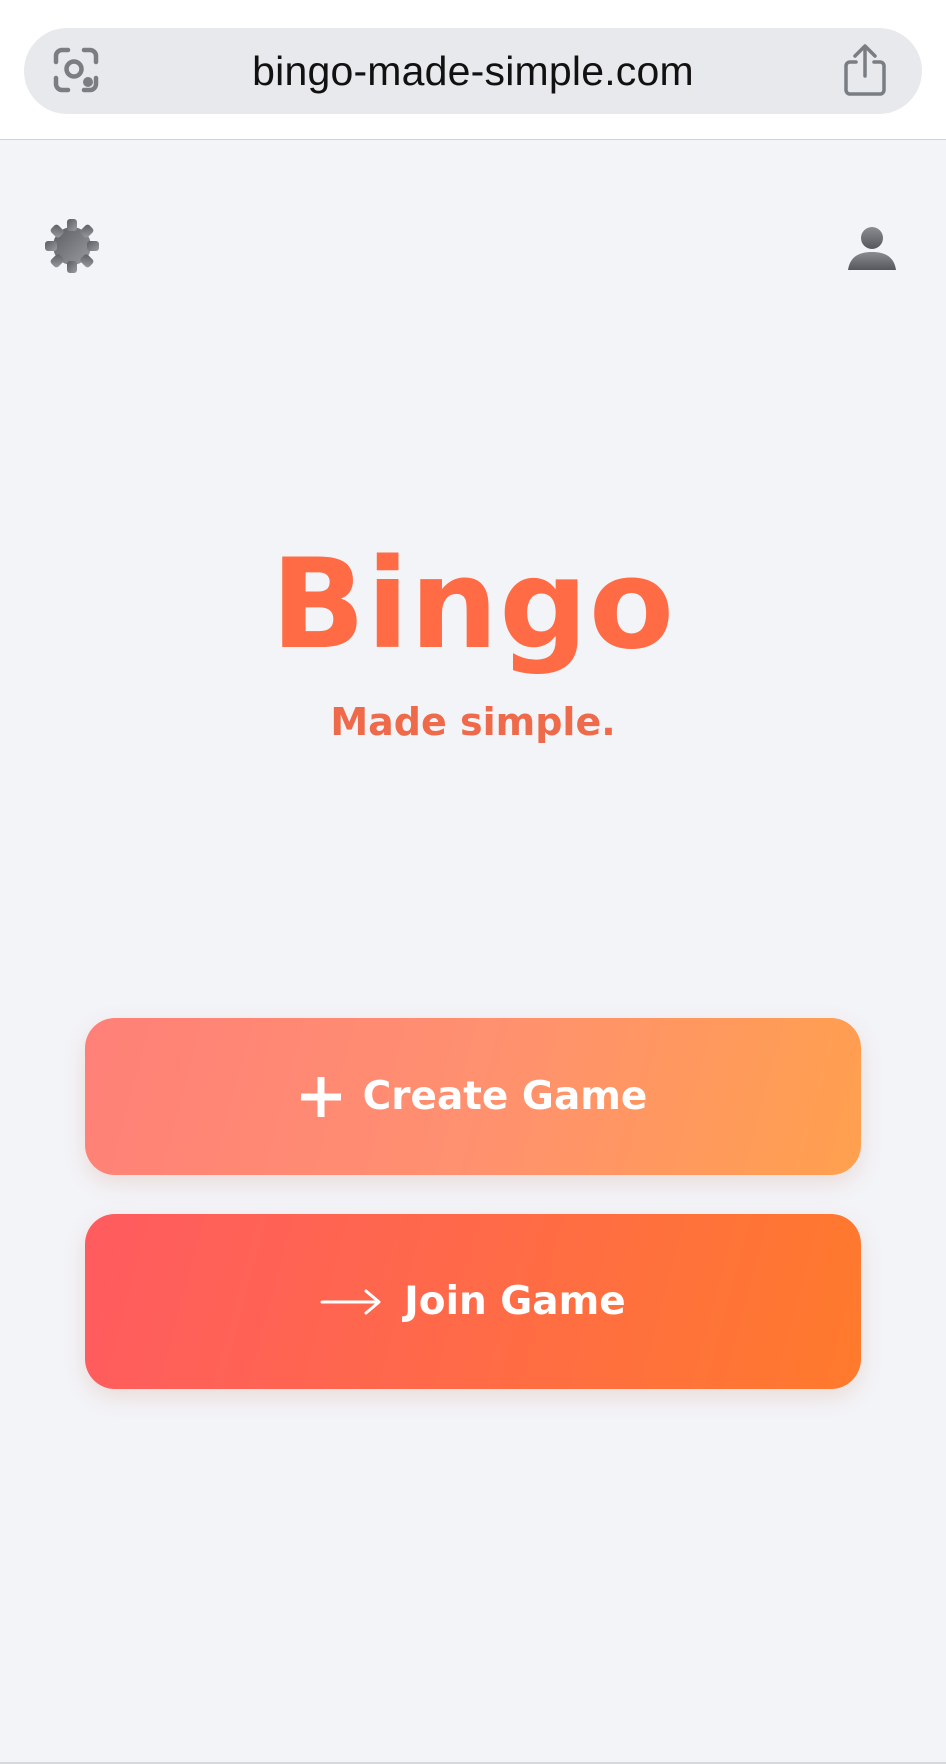 Image resolution: width=946 pixels, height=1764 pixels. I want to click on gear-icon, so click(72, 246).